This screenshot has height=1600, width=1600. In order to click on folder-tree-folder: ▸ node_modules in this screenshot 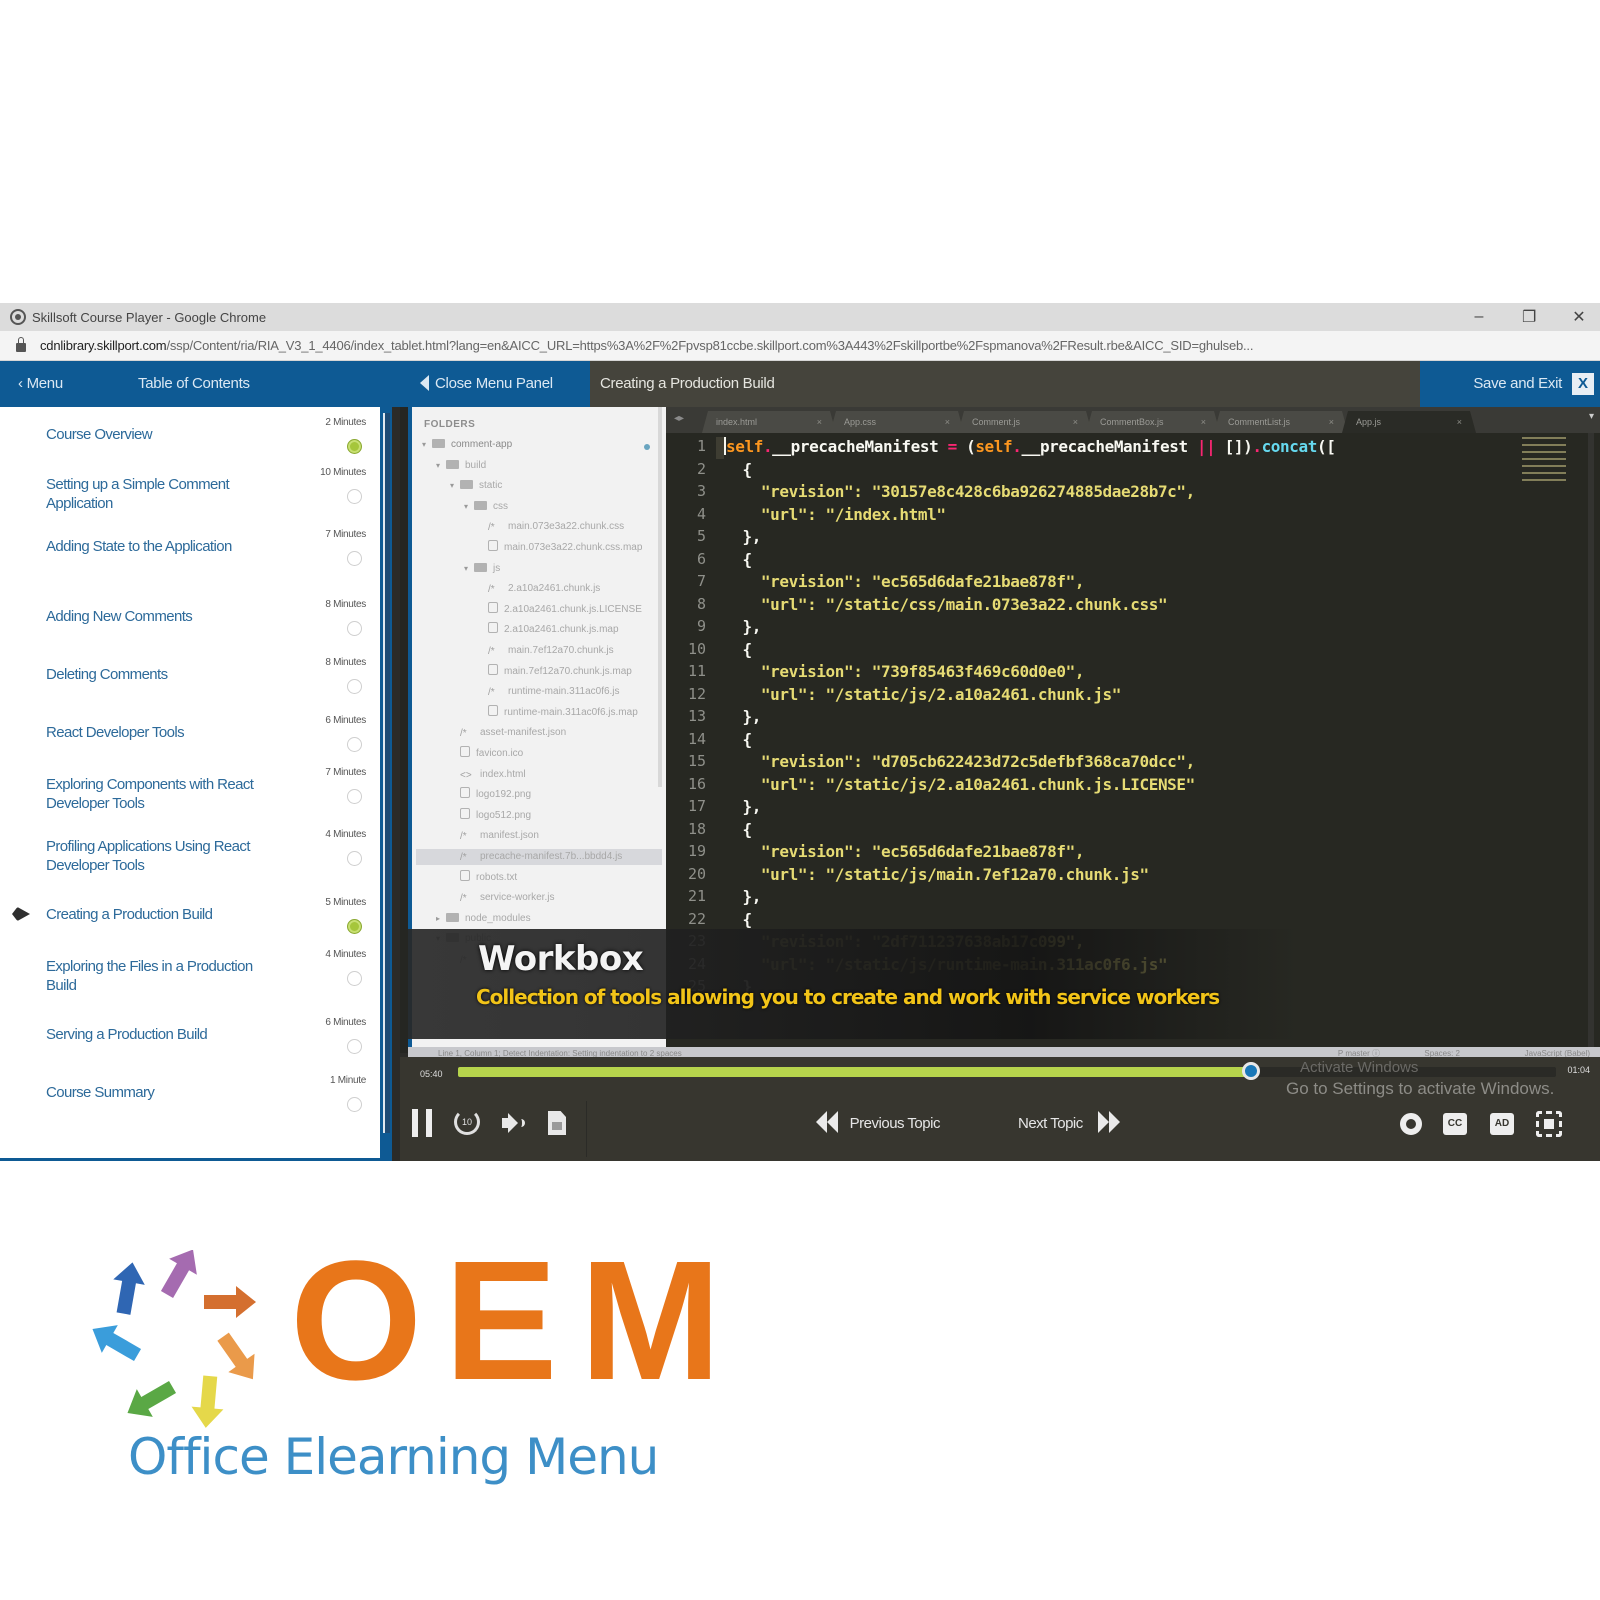, I will do `click(483, 919)`.